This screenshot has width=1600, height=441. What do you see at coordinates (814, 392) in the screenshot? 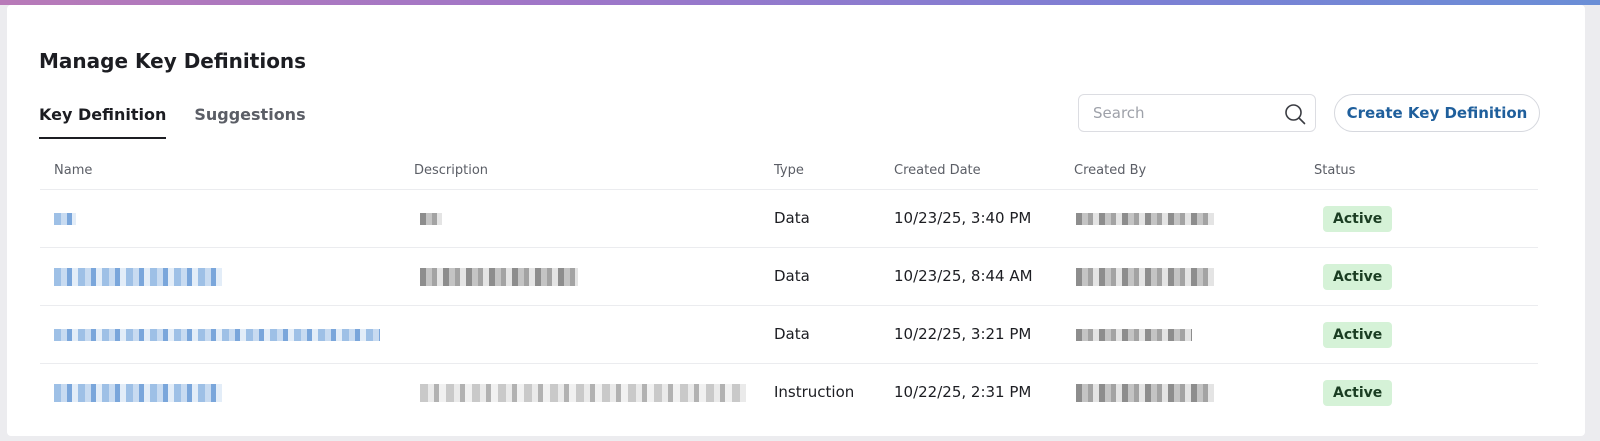
I see `row-type: Instruction` at bounding box center [814, 392].